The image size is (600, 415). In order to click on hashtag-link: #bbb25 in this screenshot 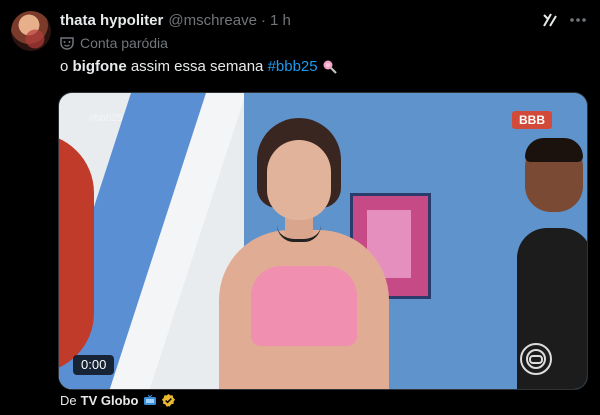, I will do `click(293, 66)`.